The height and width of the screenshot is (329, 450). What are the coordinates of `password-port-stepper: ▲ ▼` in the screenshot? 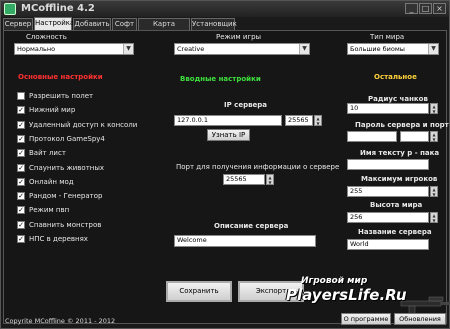 It's located at (434, 136).